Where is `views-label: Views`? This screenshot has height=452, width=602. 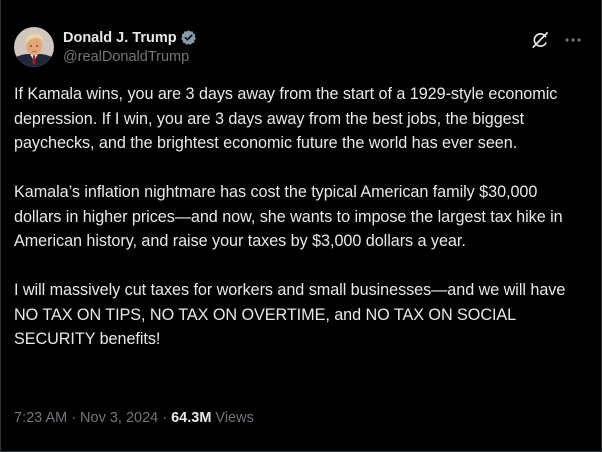
views-label: Views is located at coordinates (234, 418).